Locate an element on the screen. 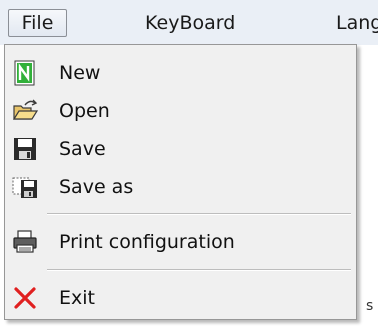 The height and width of the screenshot is (326, 378). menu-item-label: Save is located at coordinates (82, 149).